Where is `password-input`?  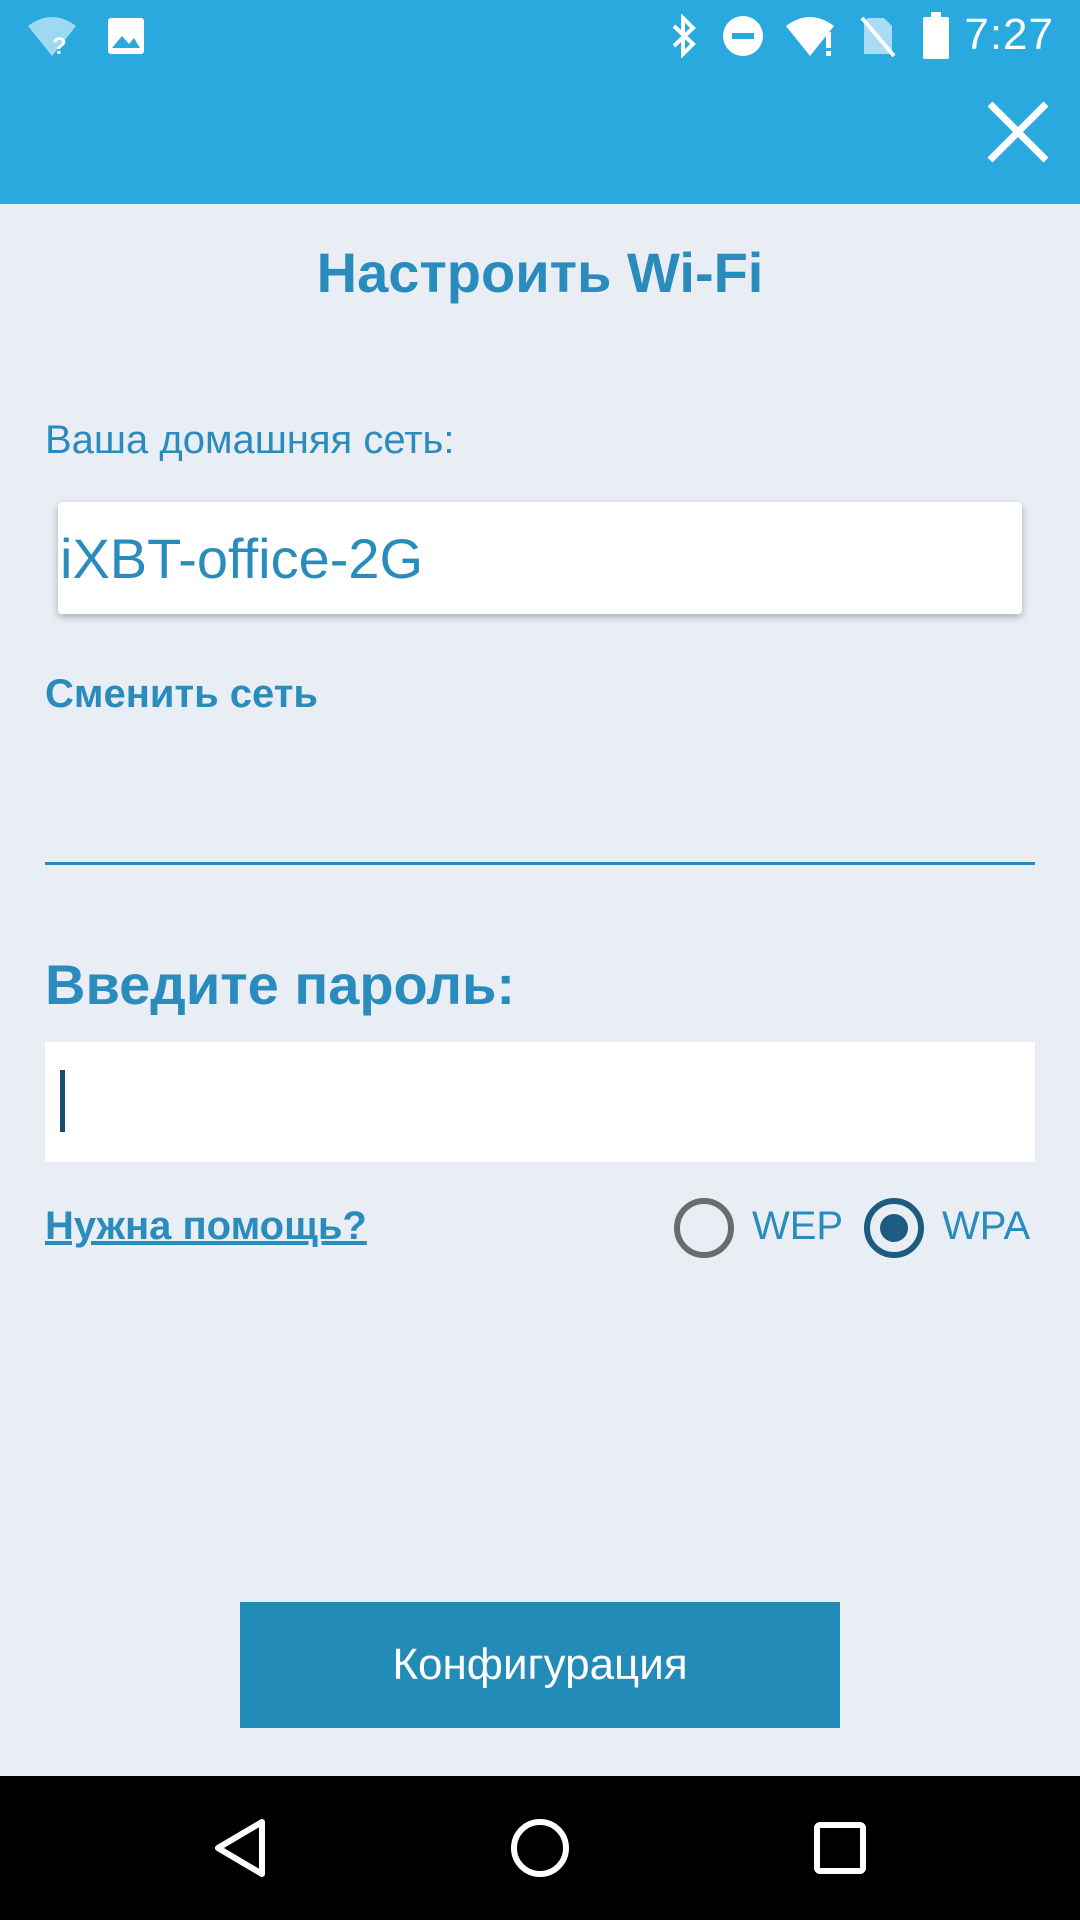 password-input is located at coordinates (540, 1102).